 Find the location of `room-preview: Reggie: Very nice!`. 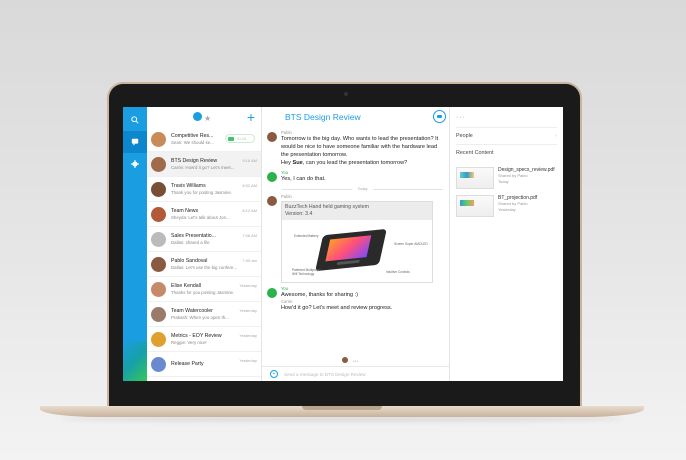

room-preview: Reggie: Very nice! is located at coordinates (189, 342).